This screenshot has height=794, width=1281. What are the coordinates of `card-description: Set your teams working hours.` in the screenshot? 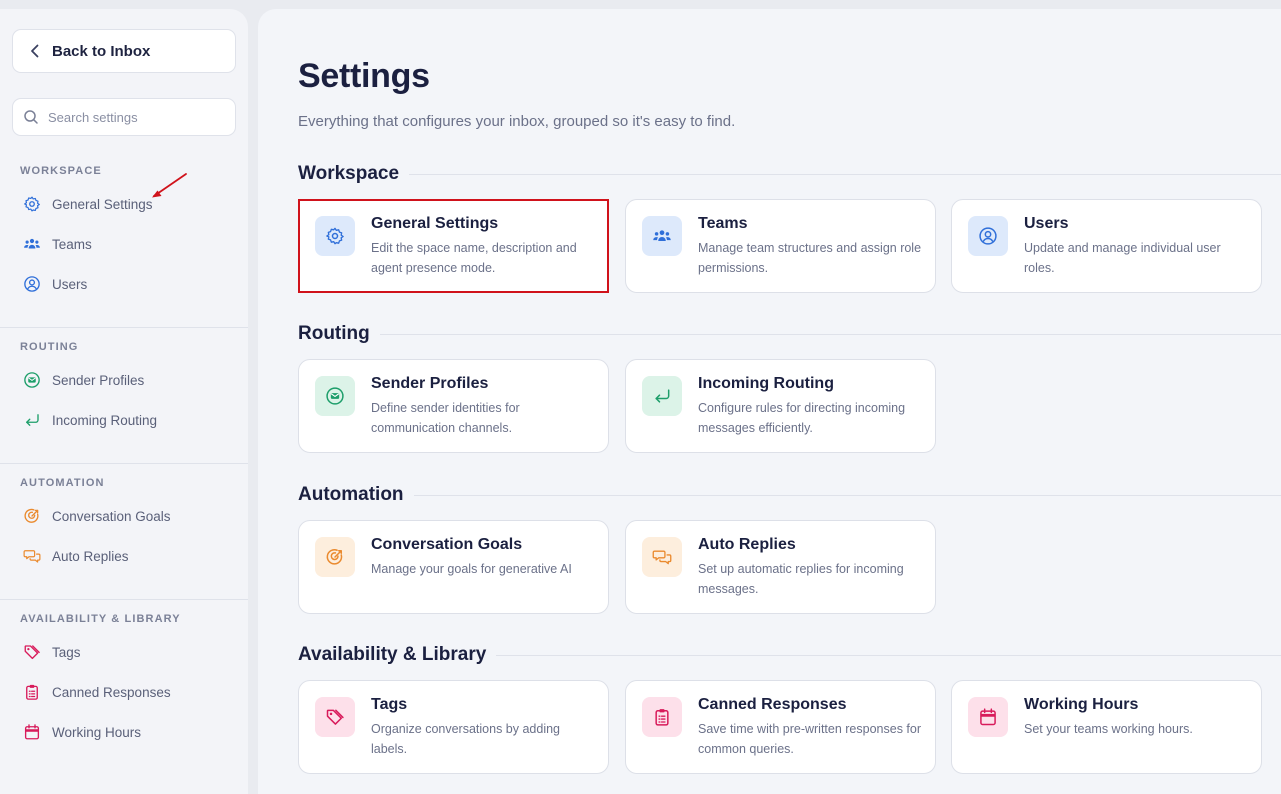 It's located at (1108, 729).